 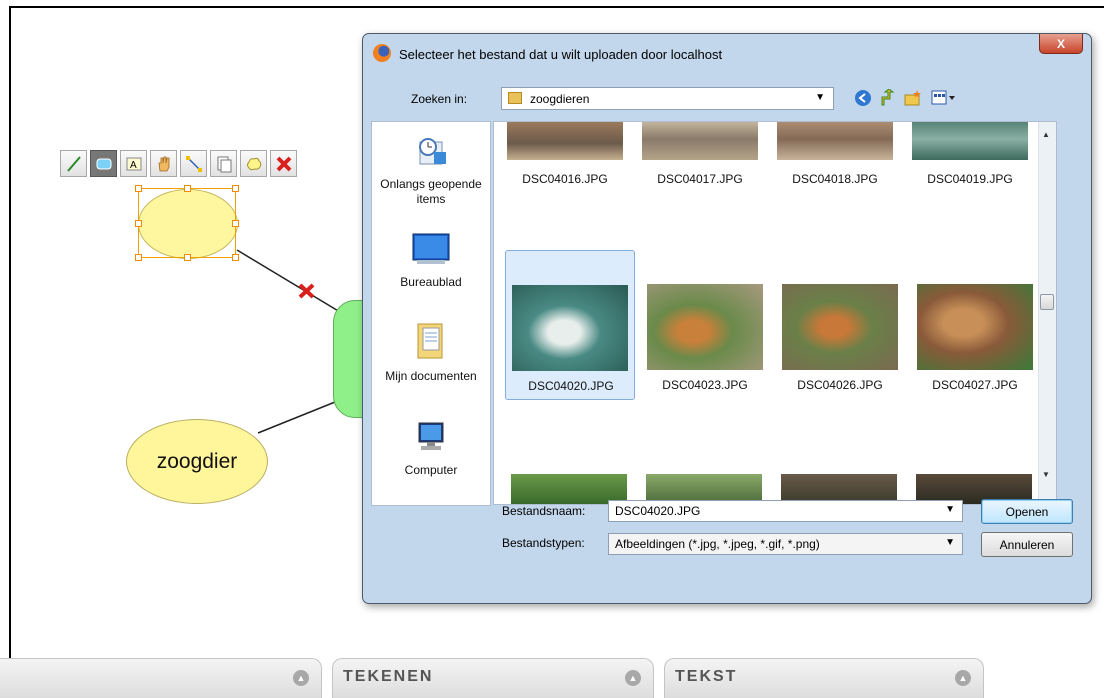 What do you see at coordinates (571, 386) in the screenshot?
I see `file-name: DSC04020.JPG` at bounding box center [571, 386].